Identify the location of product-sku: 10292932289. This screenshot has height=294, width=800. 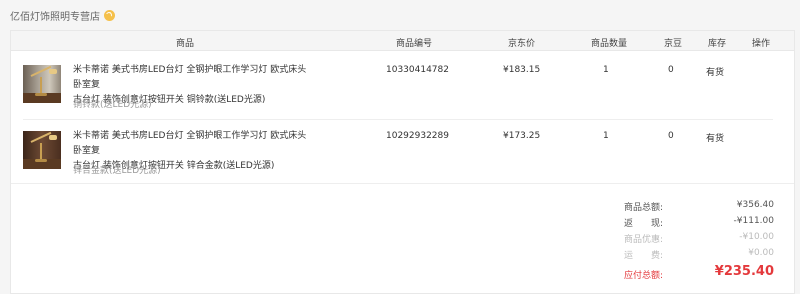
(417, 136).